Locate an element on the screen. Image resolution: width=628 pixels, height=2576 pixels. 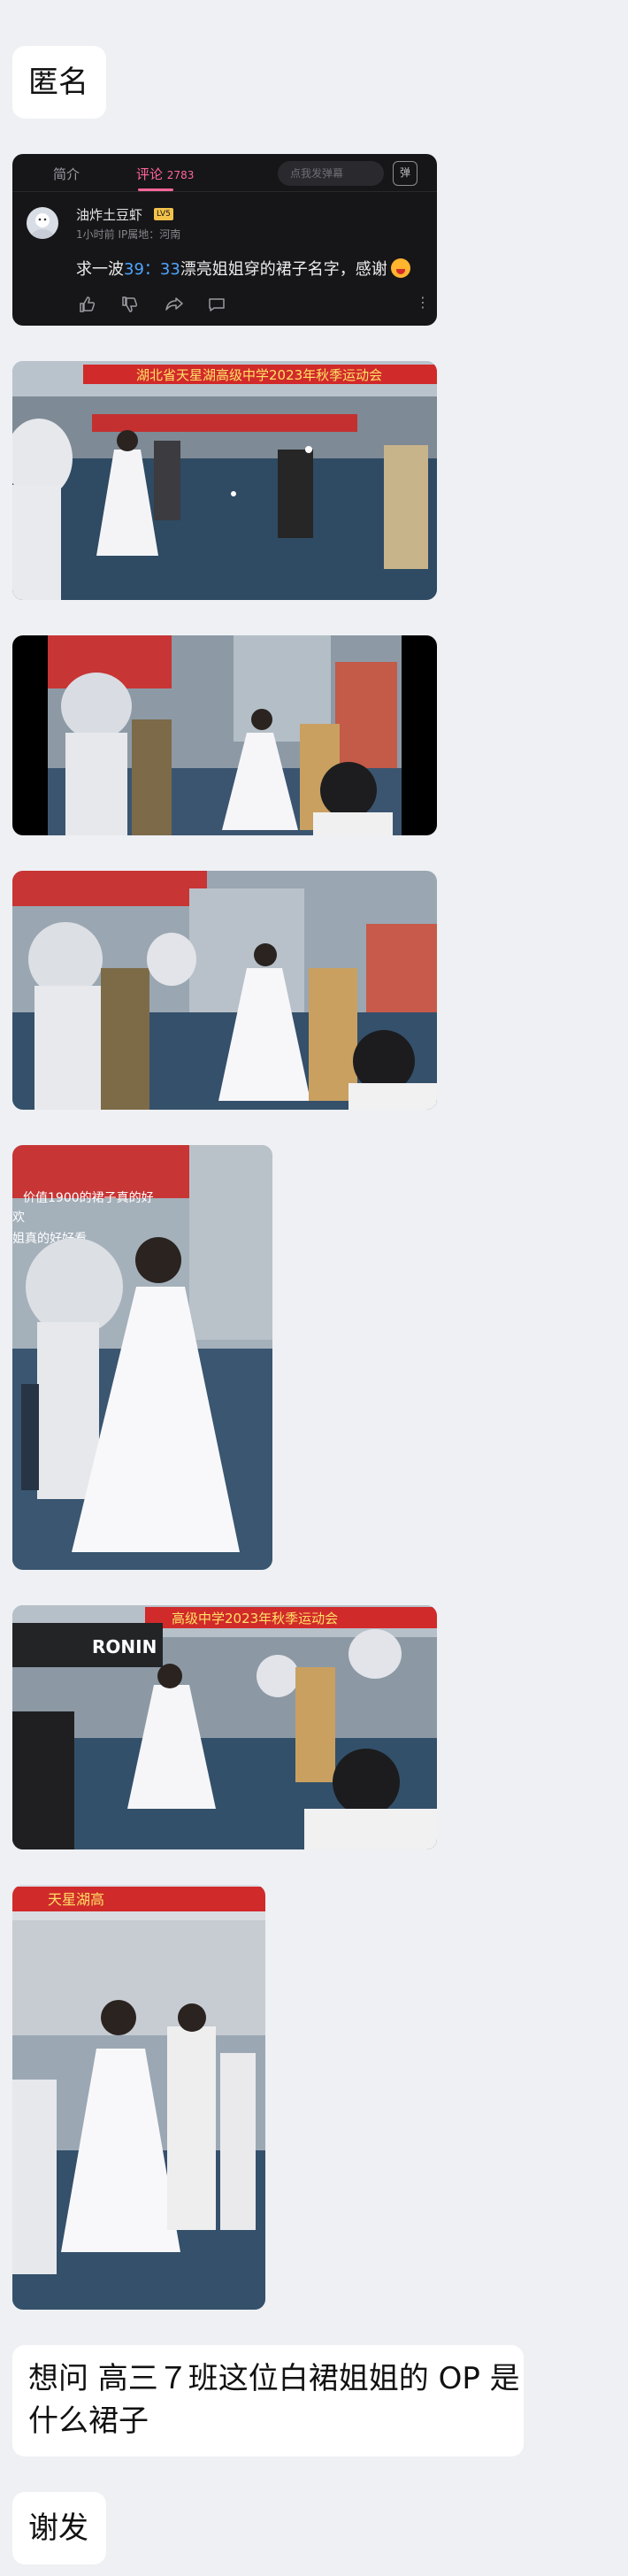
photo-image: 天星湖高 is located at coordinates (138, 2097).